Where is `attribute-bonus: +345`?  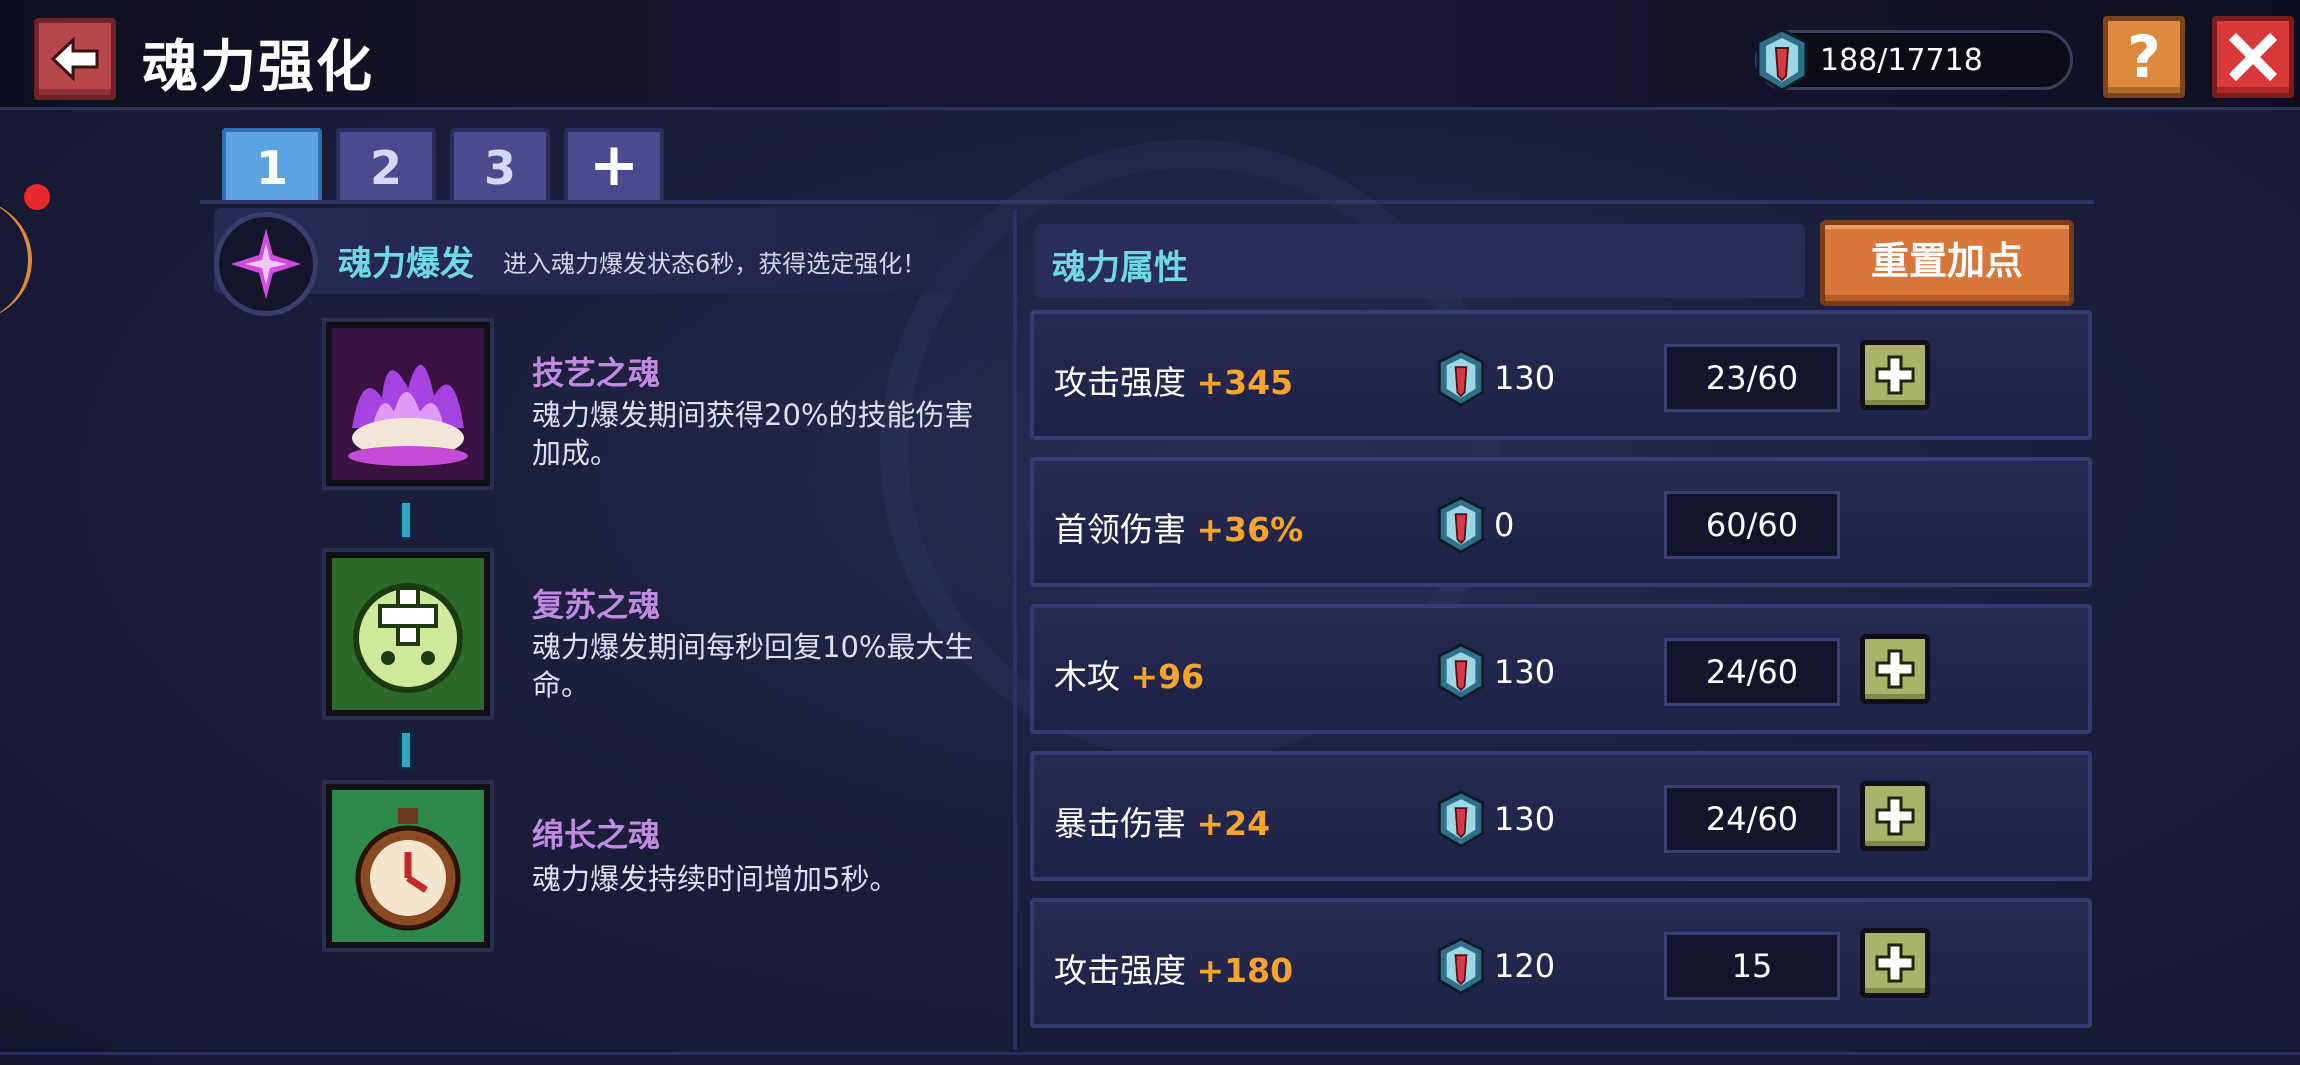
attribute-bonus: +345 is located at coordinates (1245, 382).